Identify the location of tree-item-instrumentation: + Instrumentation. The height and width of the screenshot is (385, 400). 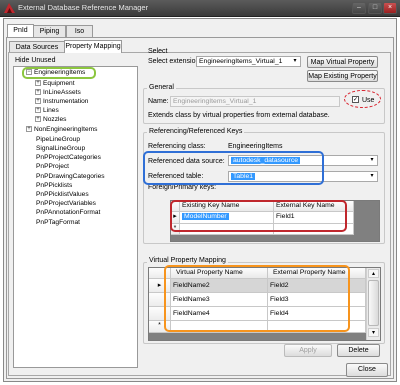
(61, 102).